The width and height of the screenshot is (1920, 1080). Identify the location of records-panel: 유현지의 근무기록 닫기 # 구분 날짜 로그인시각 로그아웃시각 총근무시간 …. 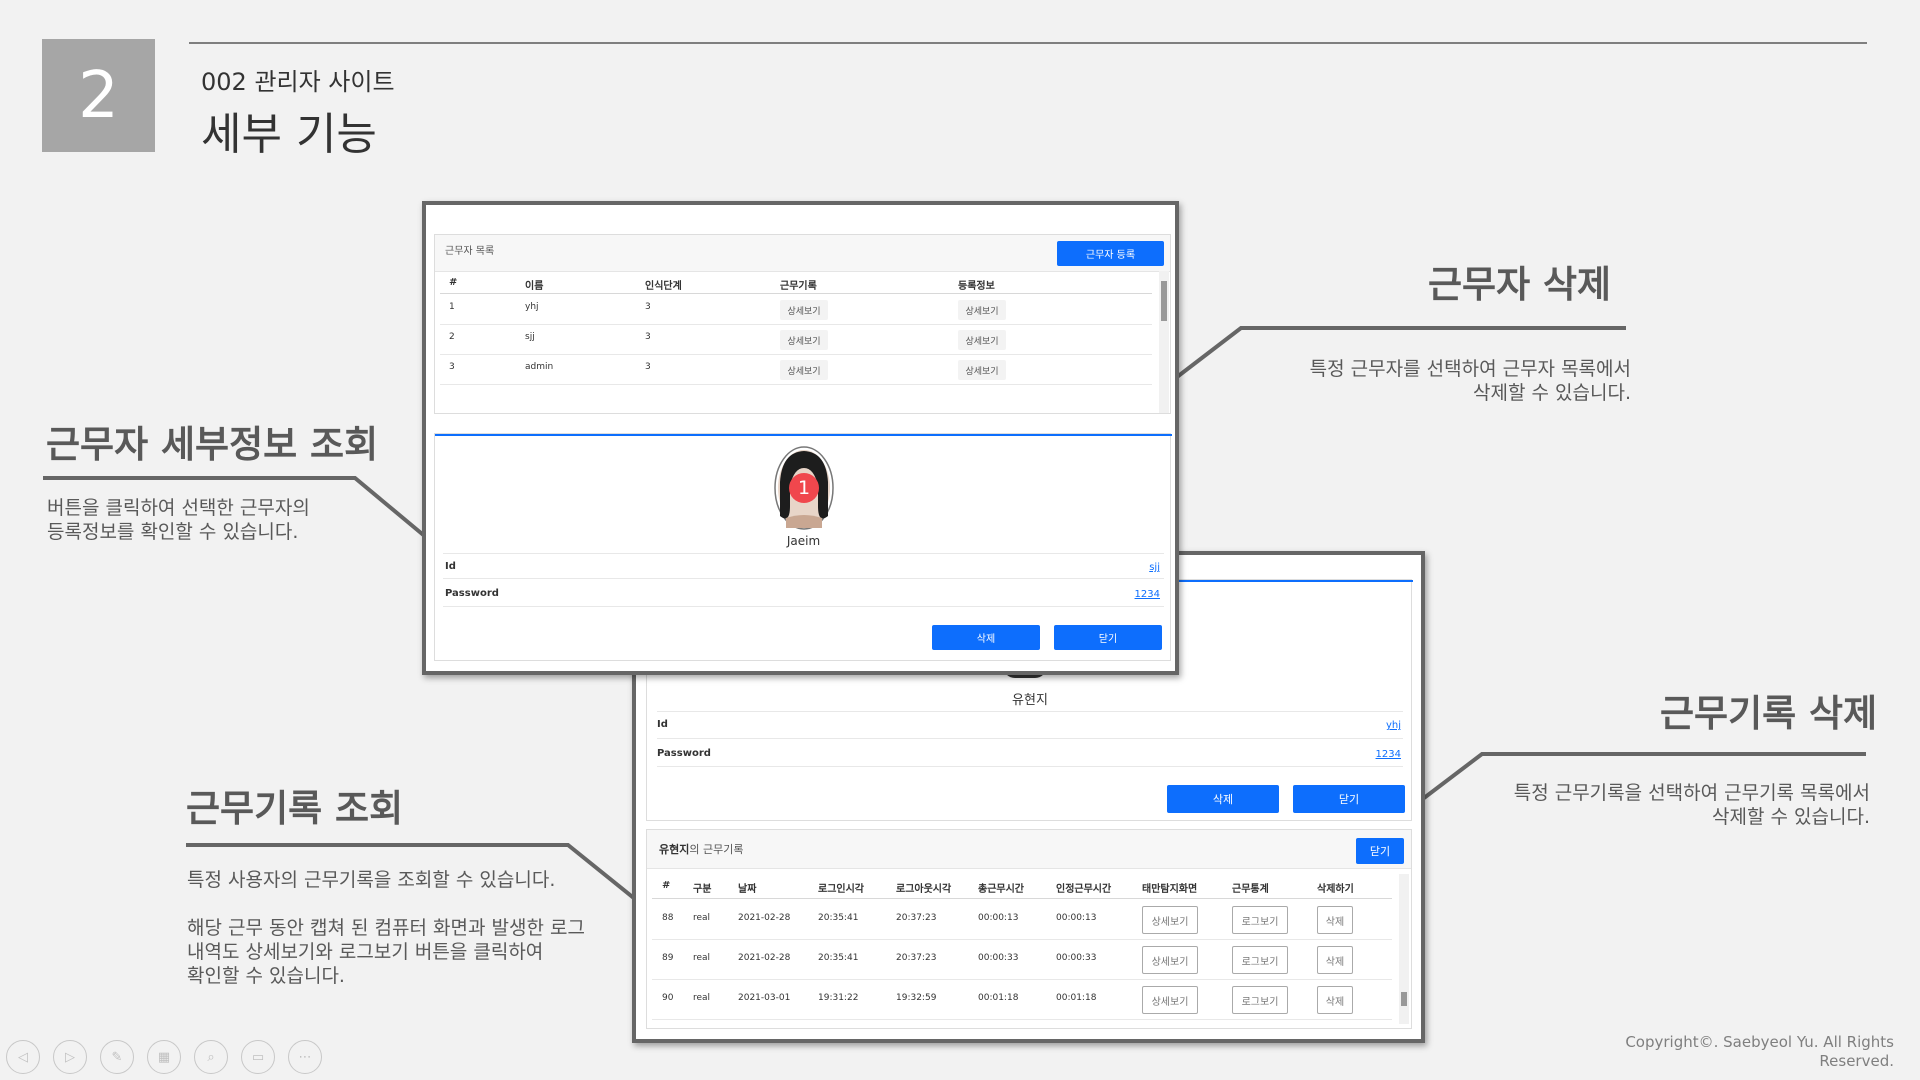
(1029, 929).